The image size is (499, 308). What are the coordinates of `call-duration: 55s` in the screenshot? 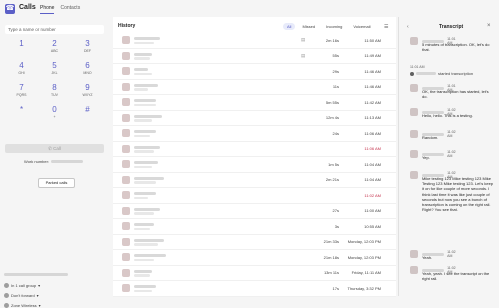 It's located at (335, 55).